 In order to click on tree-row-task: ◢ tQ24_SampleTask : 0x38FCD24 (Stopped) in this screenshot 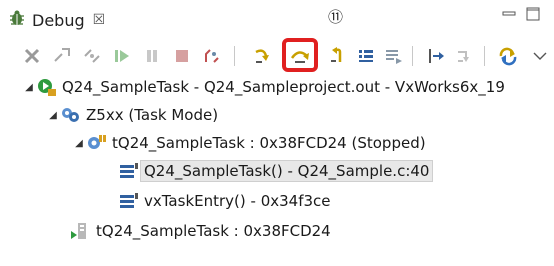, I will do `click(249, 143)`.